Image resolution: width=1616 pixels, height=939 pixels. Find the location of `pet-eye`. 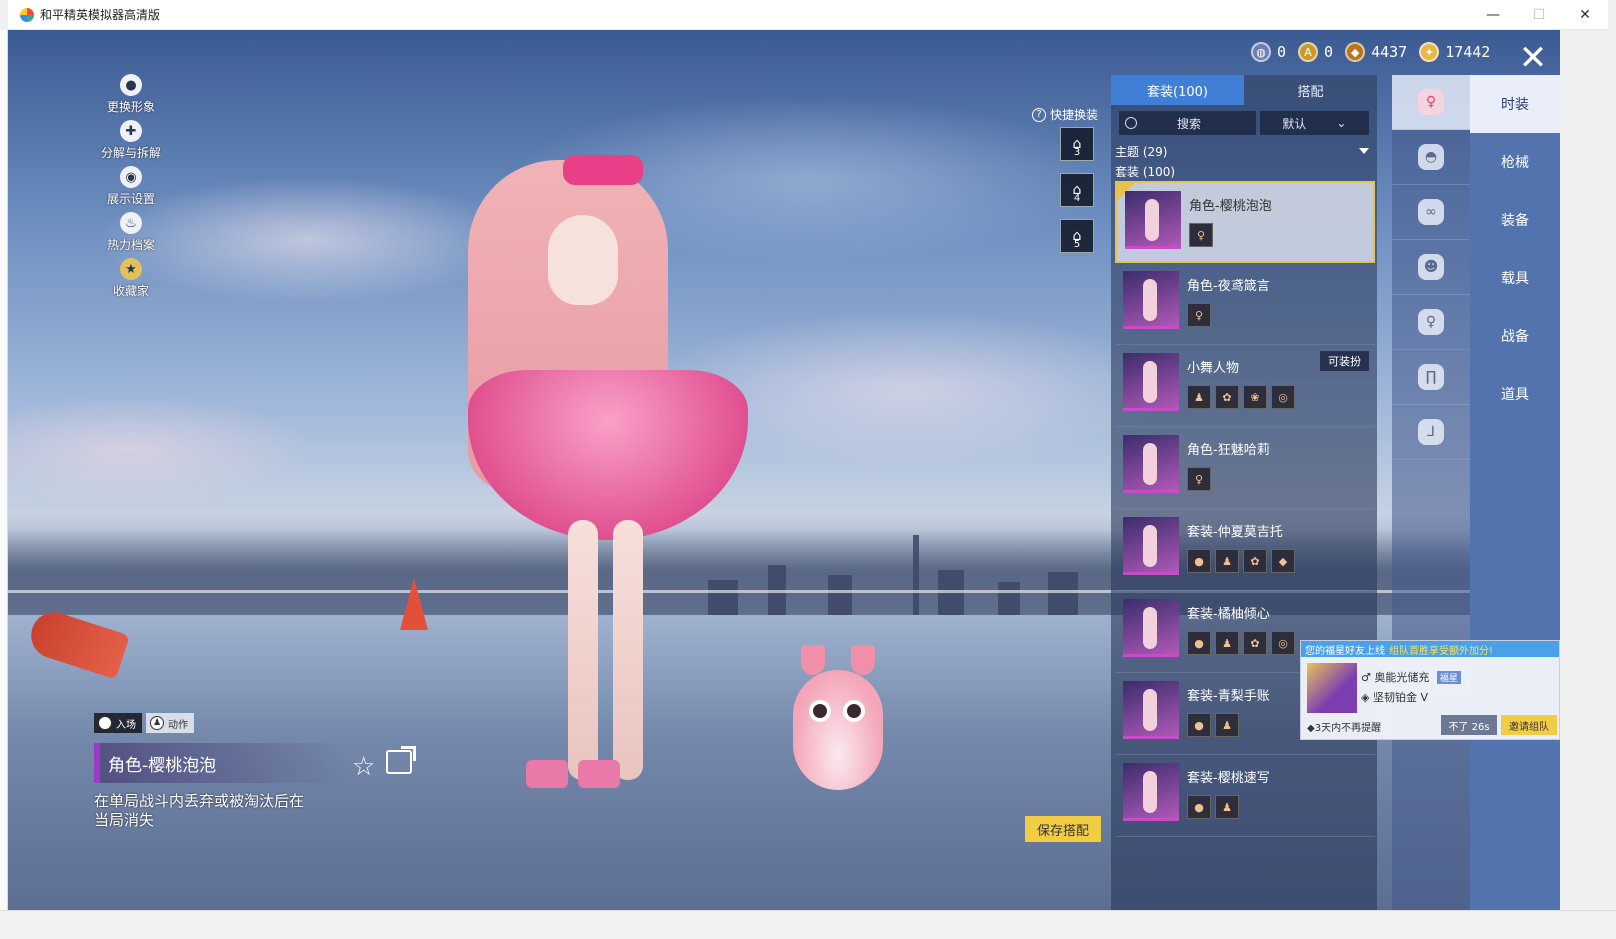

pet-eye is located at coordinates (820, 711).